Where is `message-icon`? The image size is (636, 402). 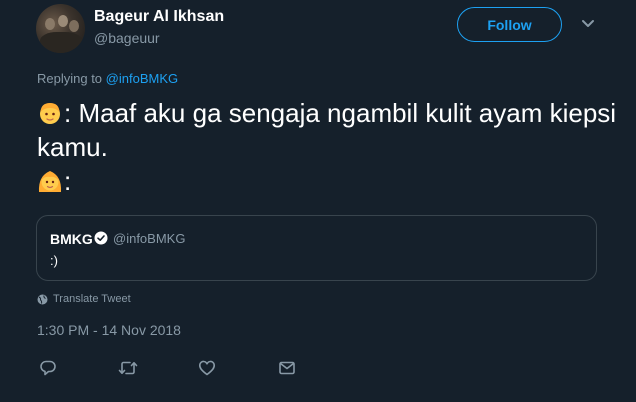 message-icon is located at coordinates (287, 368).